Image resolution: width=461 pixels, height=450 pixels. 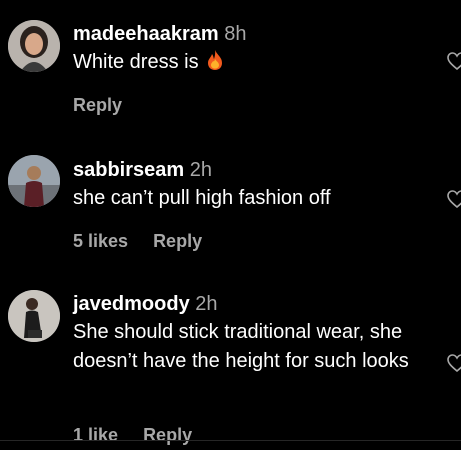 I want to click on username: sabbirseam, so click(x=128, y=170).